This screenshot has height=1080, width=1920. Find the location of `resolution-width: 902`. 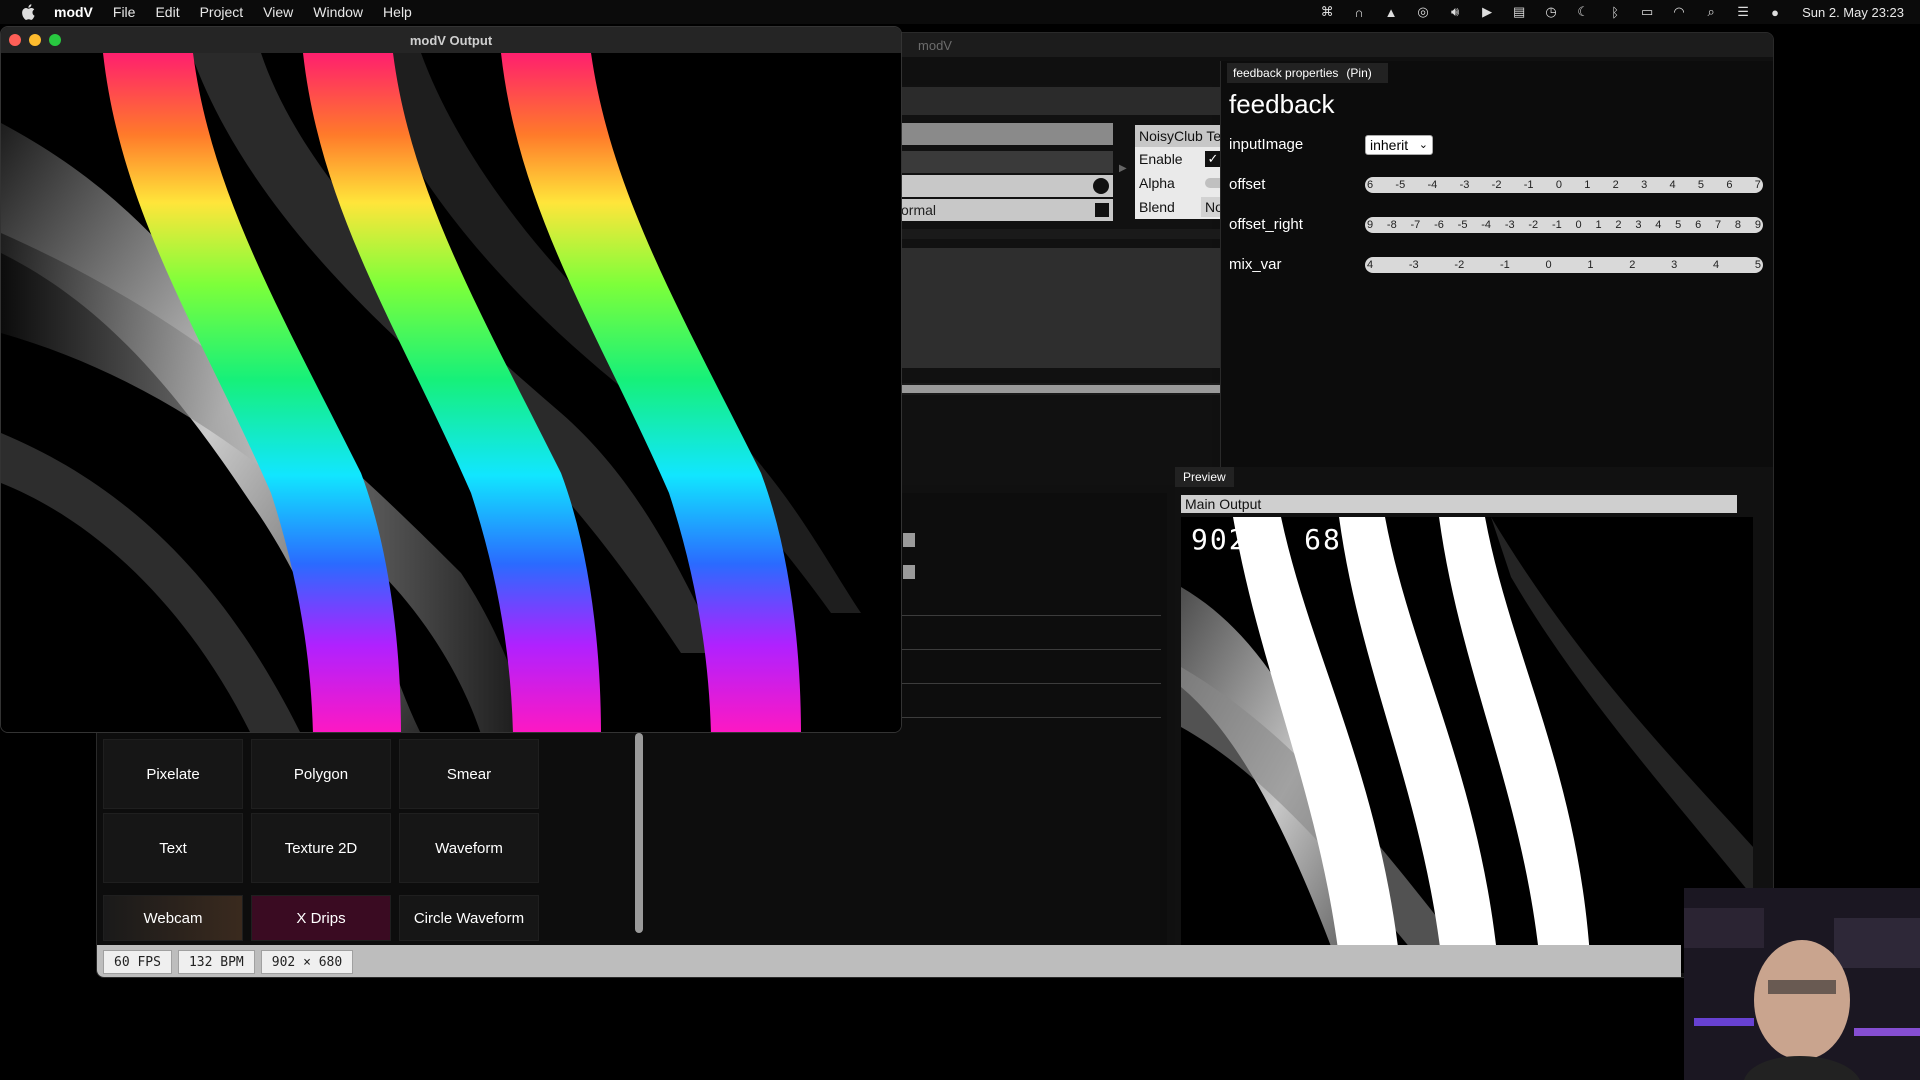

resolution-width: 902 is located at coordinates (1219, 539).